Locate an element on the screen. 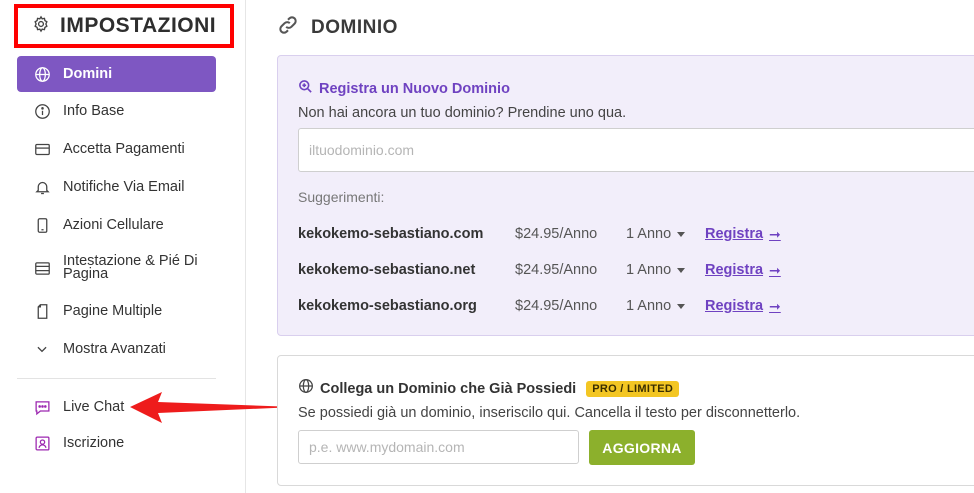  settings-header: IMPOSTAZIONI is located at coordinates (124, 26).